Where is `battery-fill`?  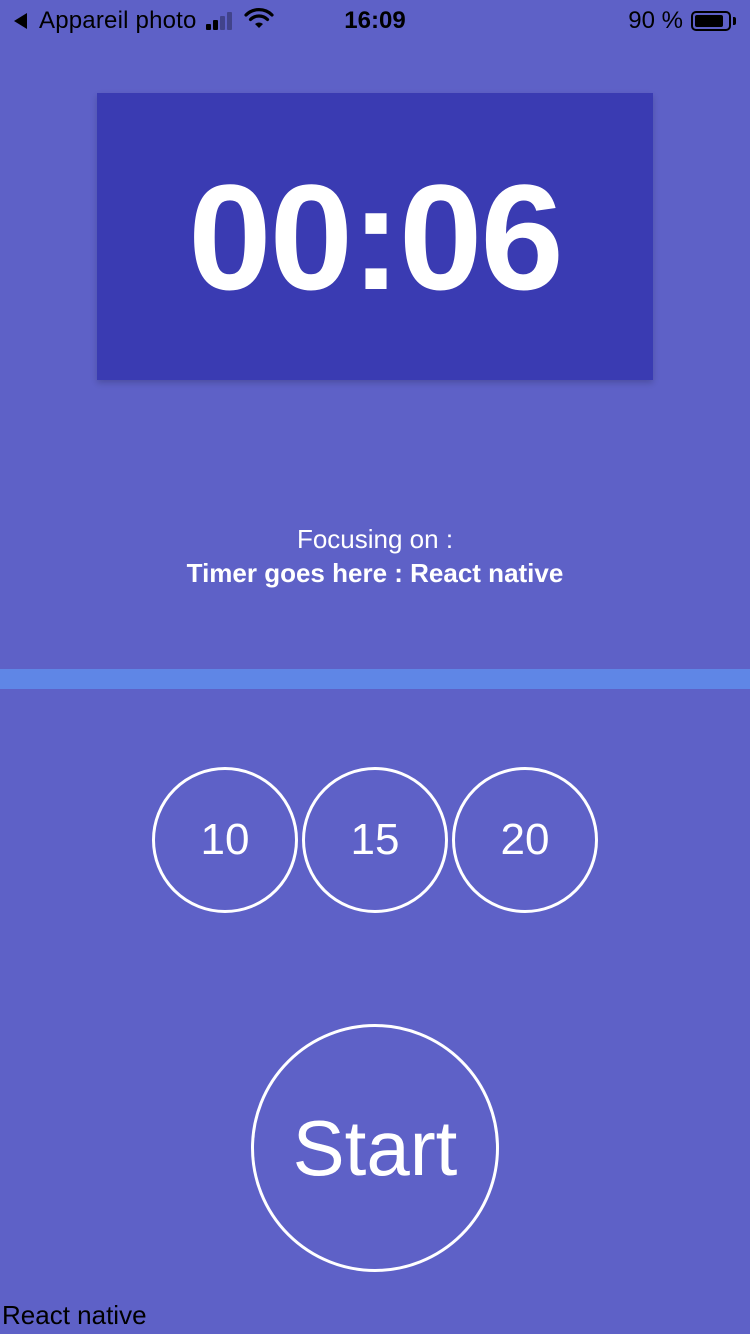
battery-fill is located at coordinates (709, 21).